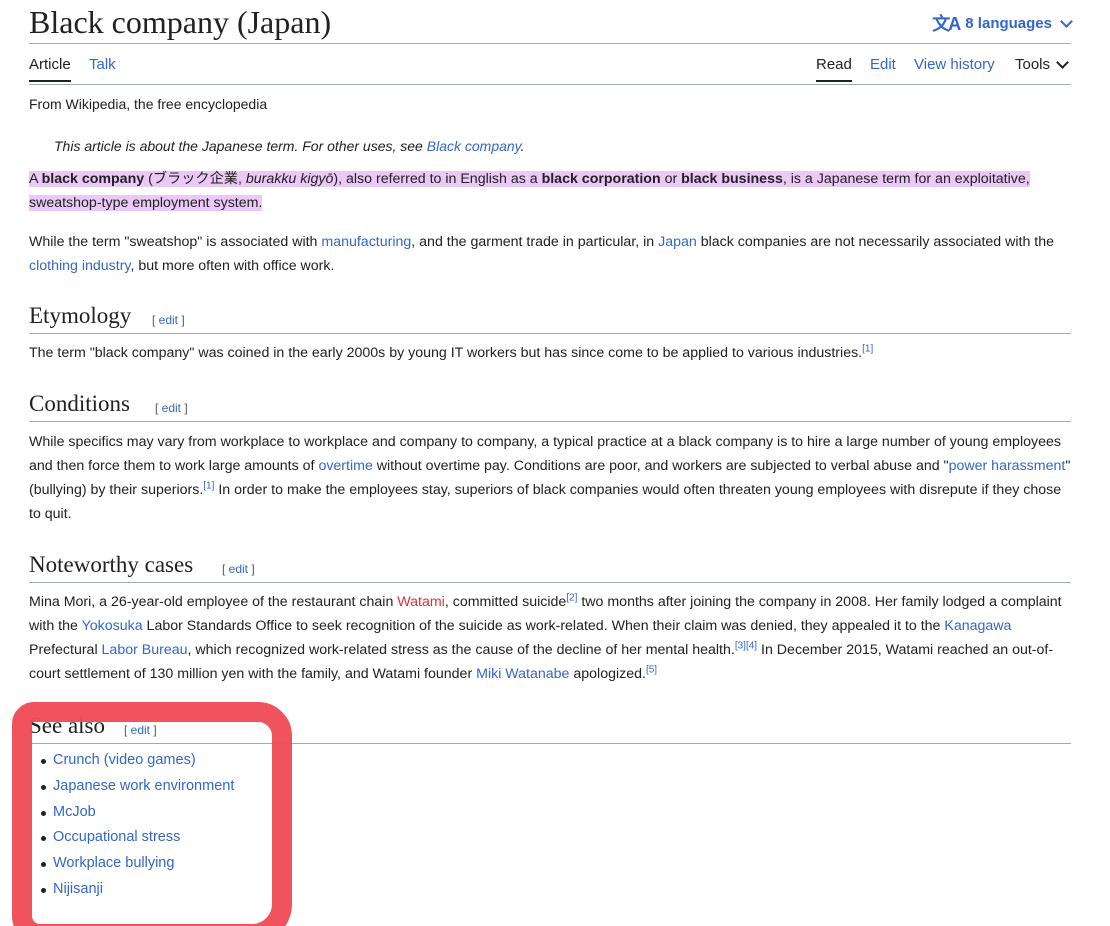 The height and width of the screenshot is (926, 1110). Describe the element at coordinates (1033, 64) in the screenshot. I see `tools-label: Tools` at that location.